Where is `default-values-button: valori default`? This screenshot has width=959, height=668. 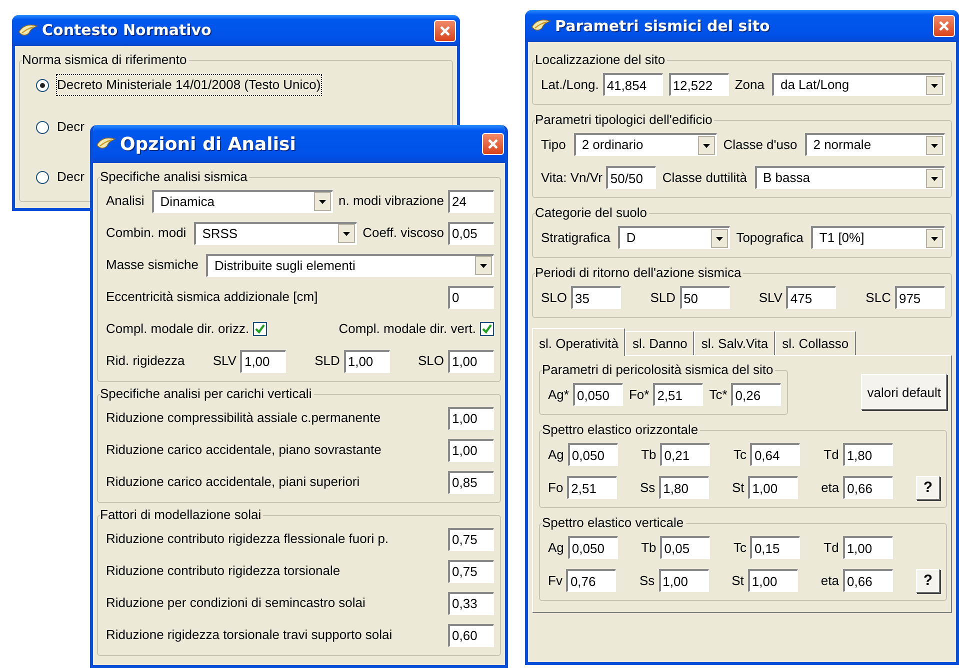
default-values-button: valori default is located at coordinates (904, 392).